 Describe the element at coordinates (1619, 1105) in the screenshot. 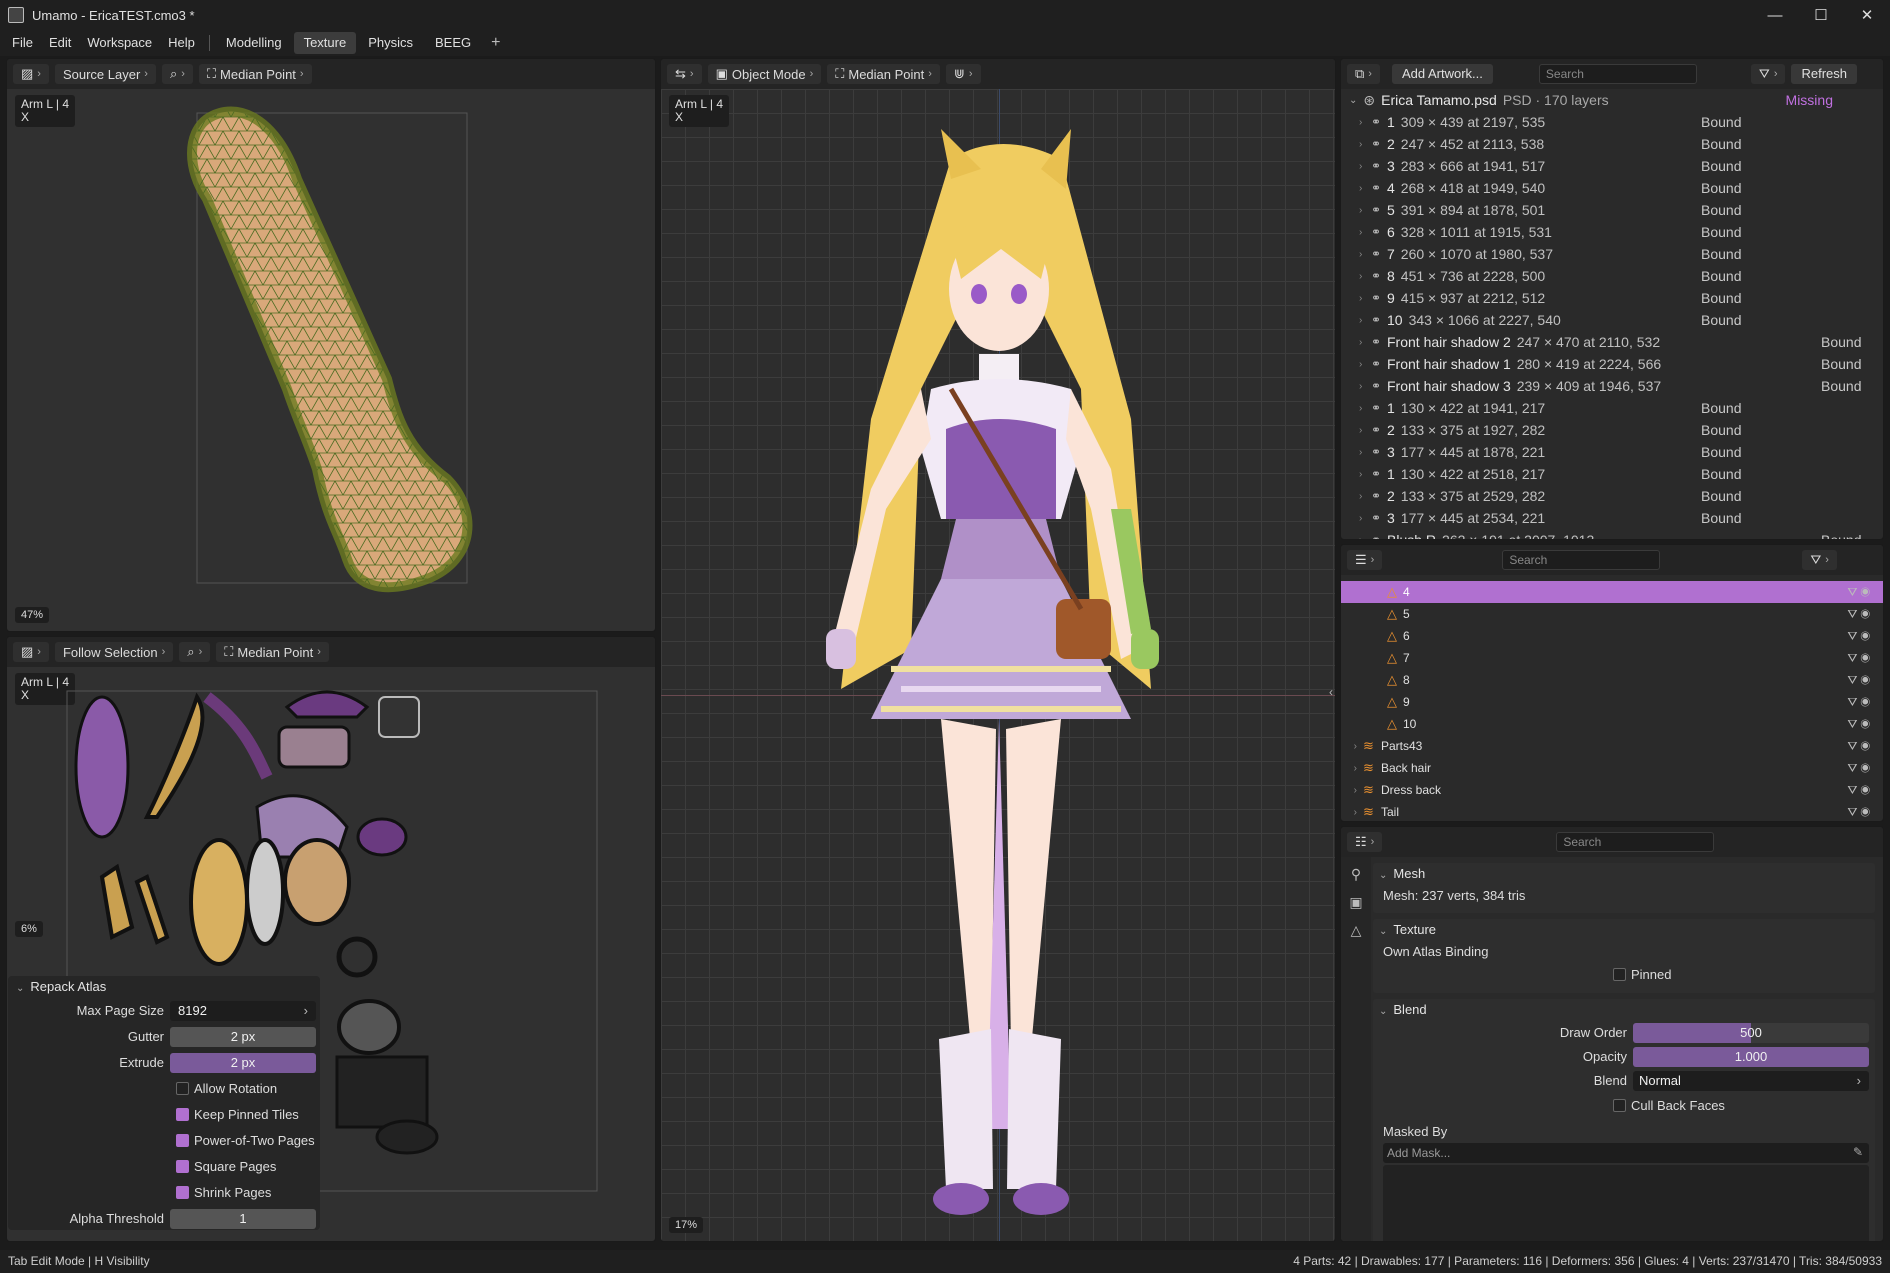

I see `cull-back-faces-checkbox` at that location.